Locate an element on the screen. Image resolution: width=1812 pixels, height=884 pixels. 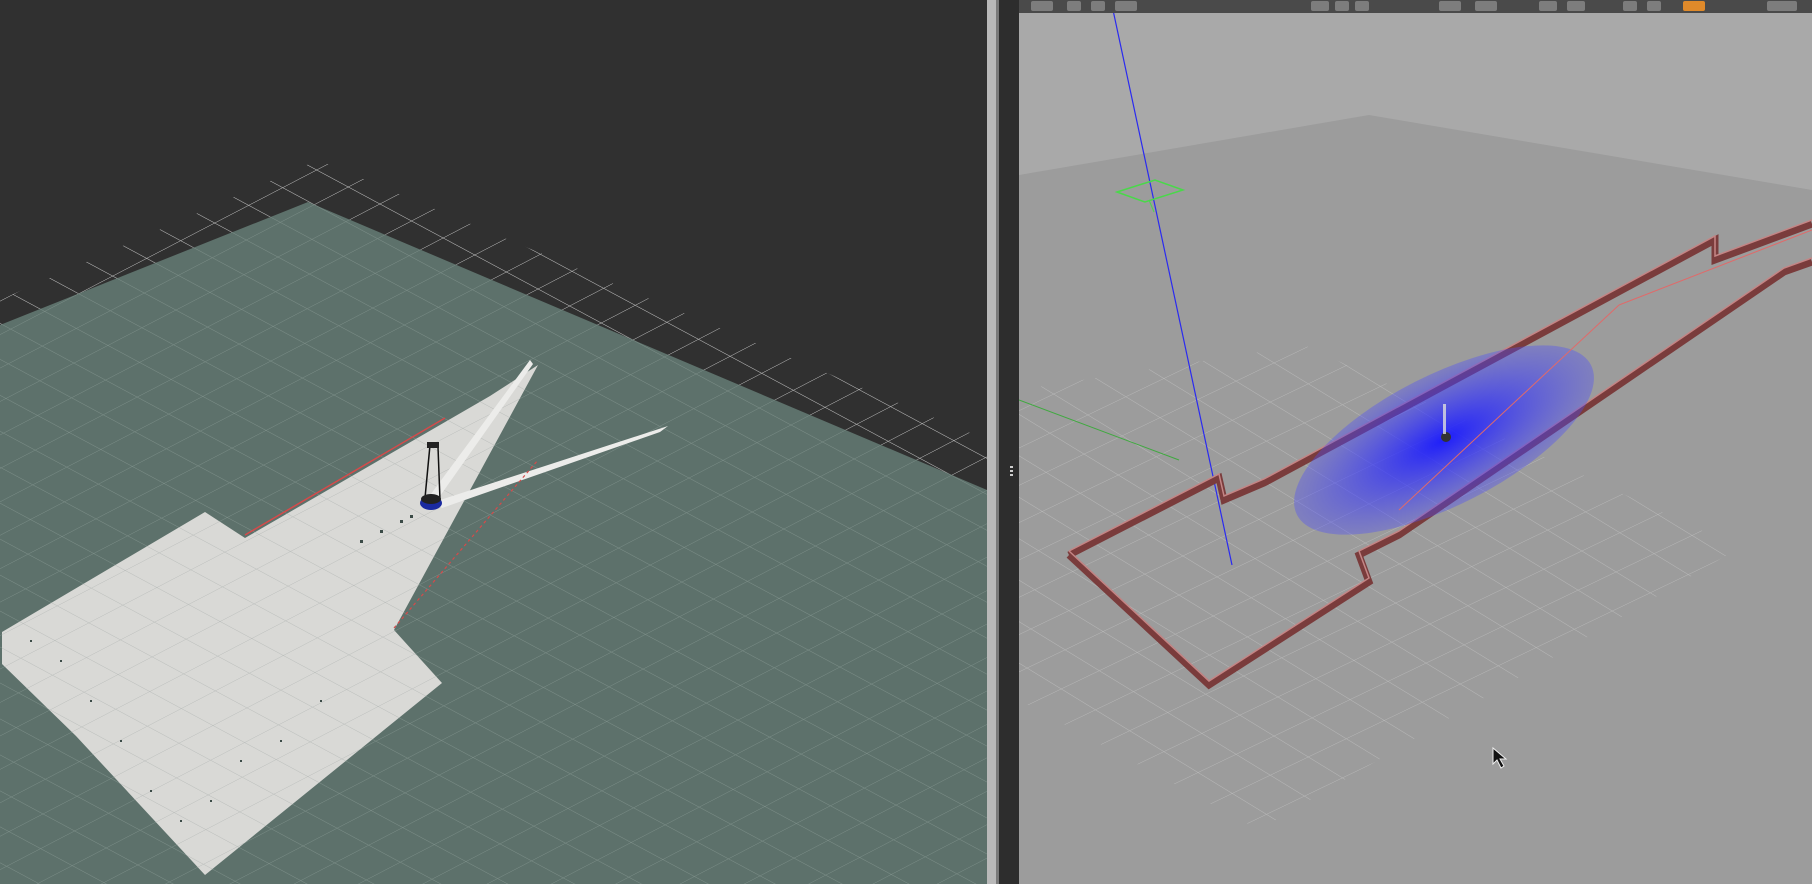
select-icon is located at coordinates (1042, 6).